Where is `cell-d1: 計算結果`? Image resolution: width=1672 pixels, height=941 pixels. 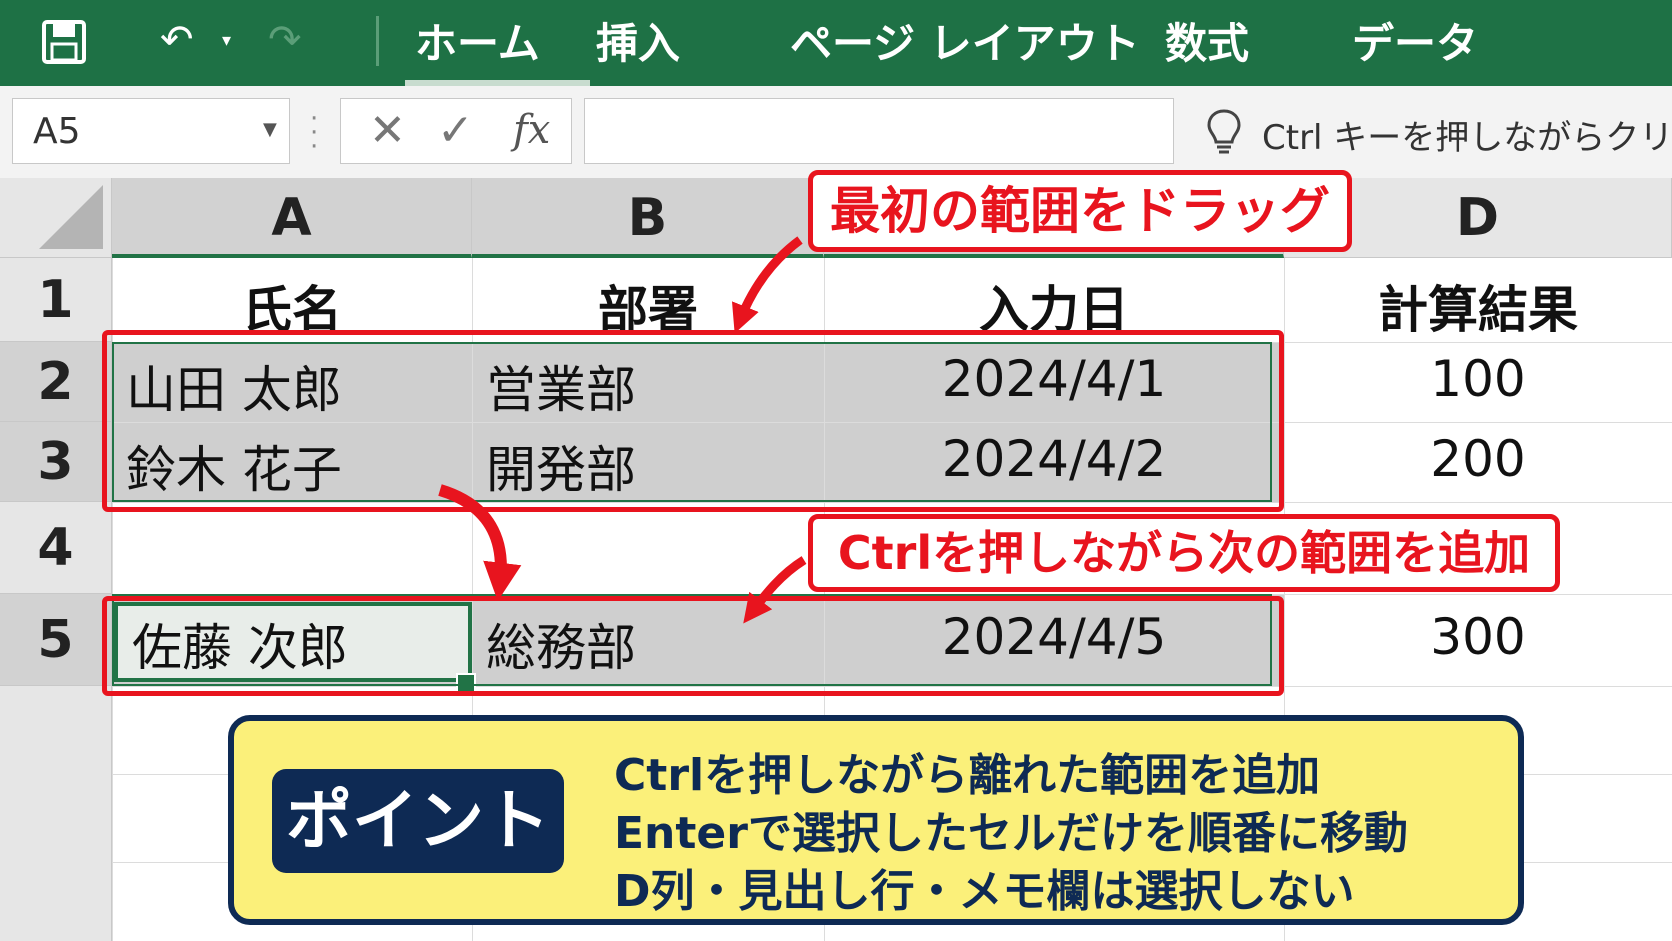 cell-d1: 計算結果 is located at coordinates (1478, 306).